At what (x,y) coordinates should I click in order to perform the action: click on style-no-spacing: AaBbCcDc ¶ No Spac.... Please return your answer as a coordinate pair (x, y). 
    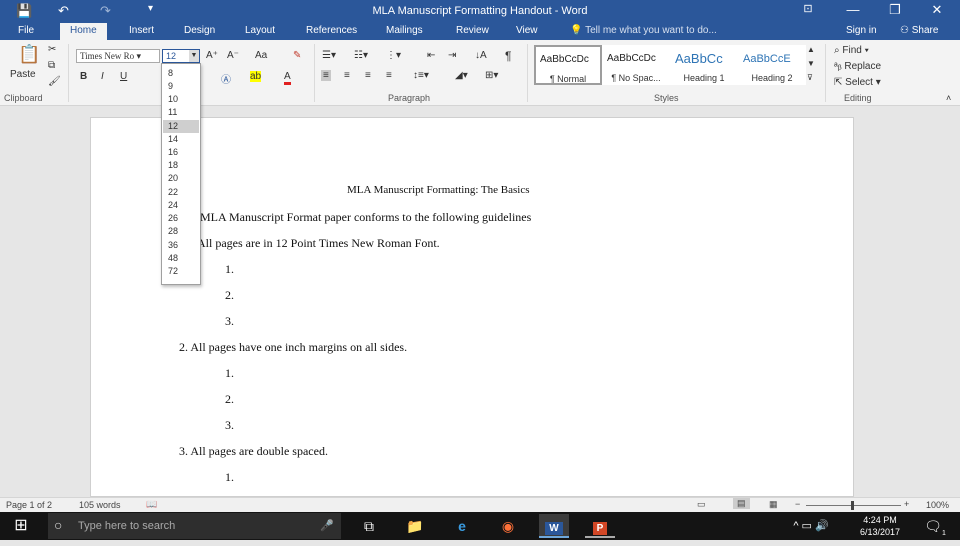
    Looking at the image, I should click on (636, 65).